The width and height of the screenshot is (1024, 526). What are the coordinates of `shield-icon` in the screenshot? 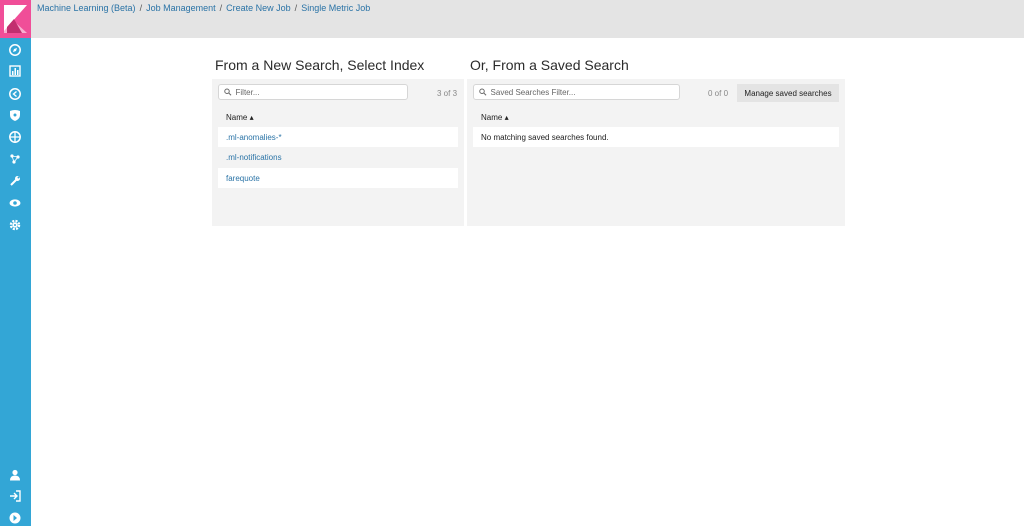 It's located at (15, 115).